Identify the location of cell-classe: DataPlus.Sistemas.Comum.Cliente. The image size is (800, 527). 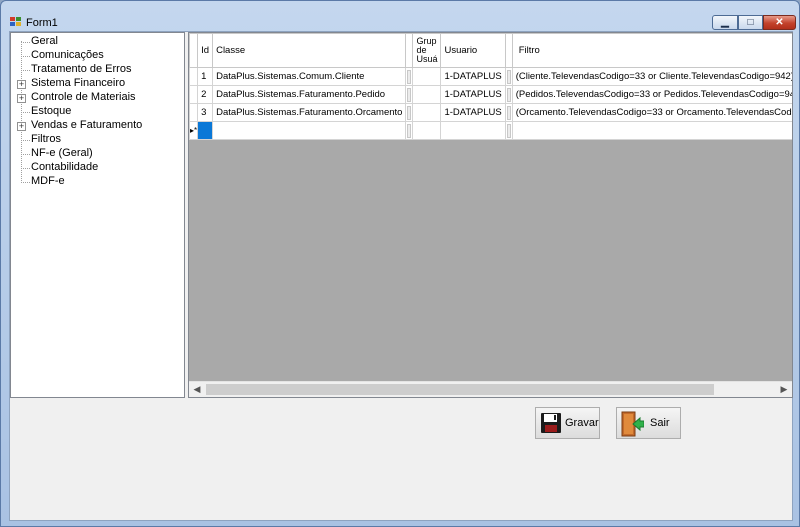
(309, 76).